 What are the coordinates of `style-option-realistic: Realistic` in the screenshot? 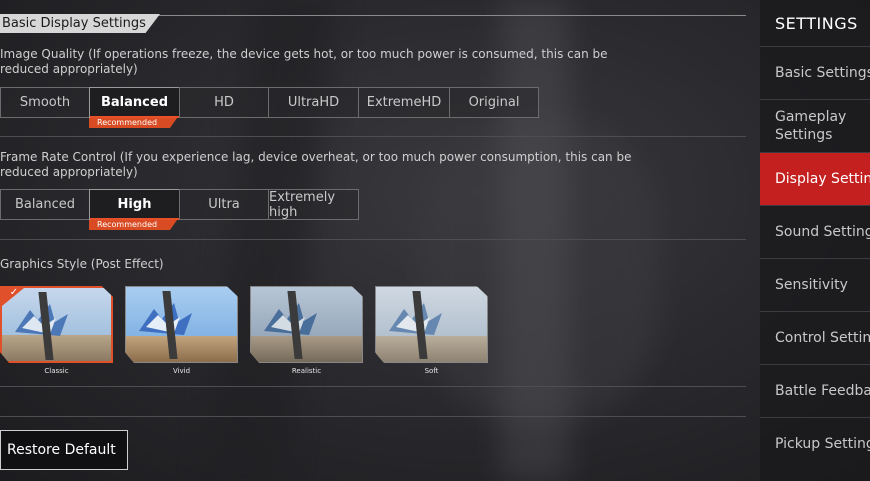 It's located at (306, 330).